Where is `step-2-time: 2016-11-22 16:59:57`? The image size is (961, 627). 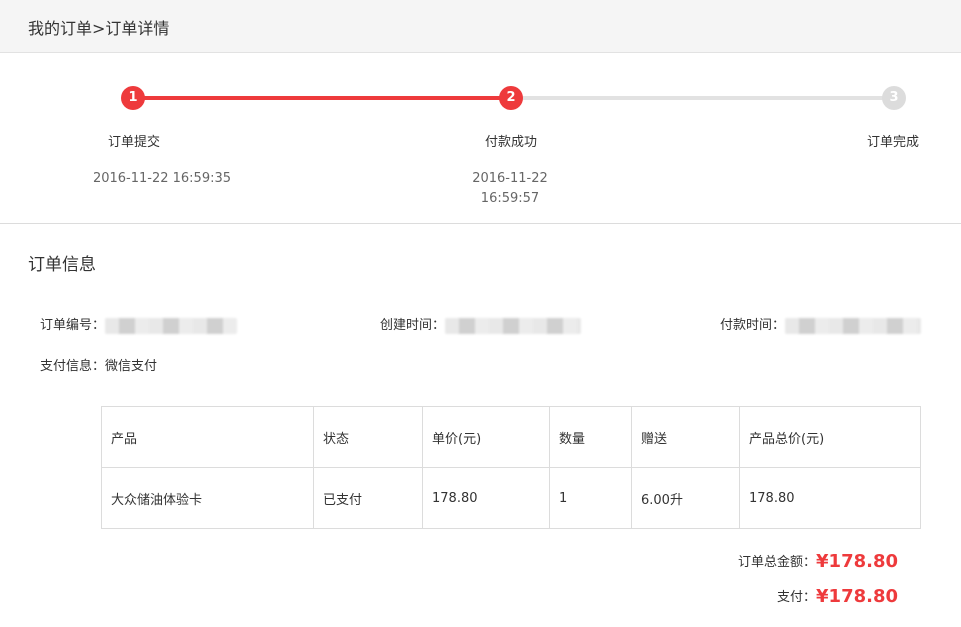
step-2-time: 2016-11-22 16:59:57 is located at coordinates (510, 189).